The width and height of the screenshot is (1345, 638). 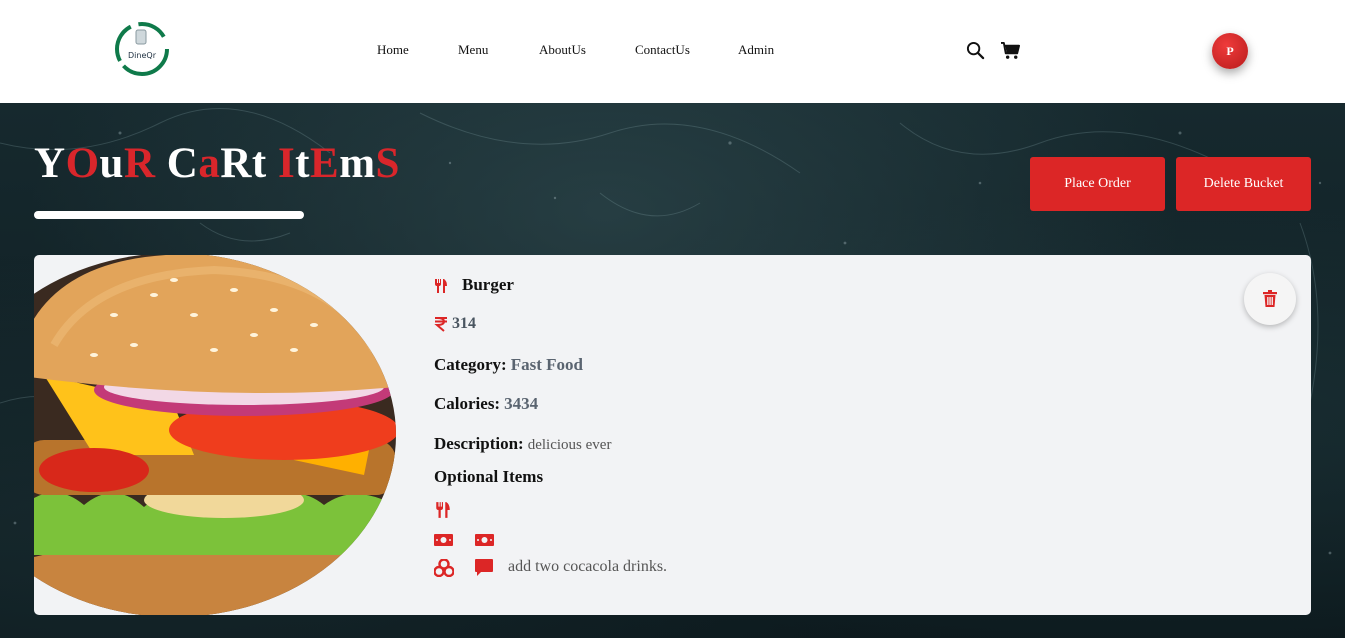 I want to click on item-name-row: Burger, so click(x=474, y=285).